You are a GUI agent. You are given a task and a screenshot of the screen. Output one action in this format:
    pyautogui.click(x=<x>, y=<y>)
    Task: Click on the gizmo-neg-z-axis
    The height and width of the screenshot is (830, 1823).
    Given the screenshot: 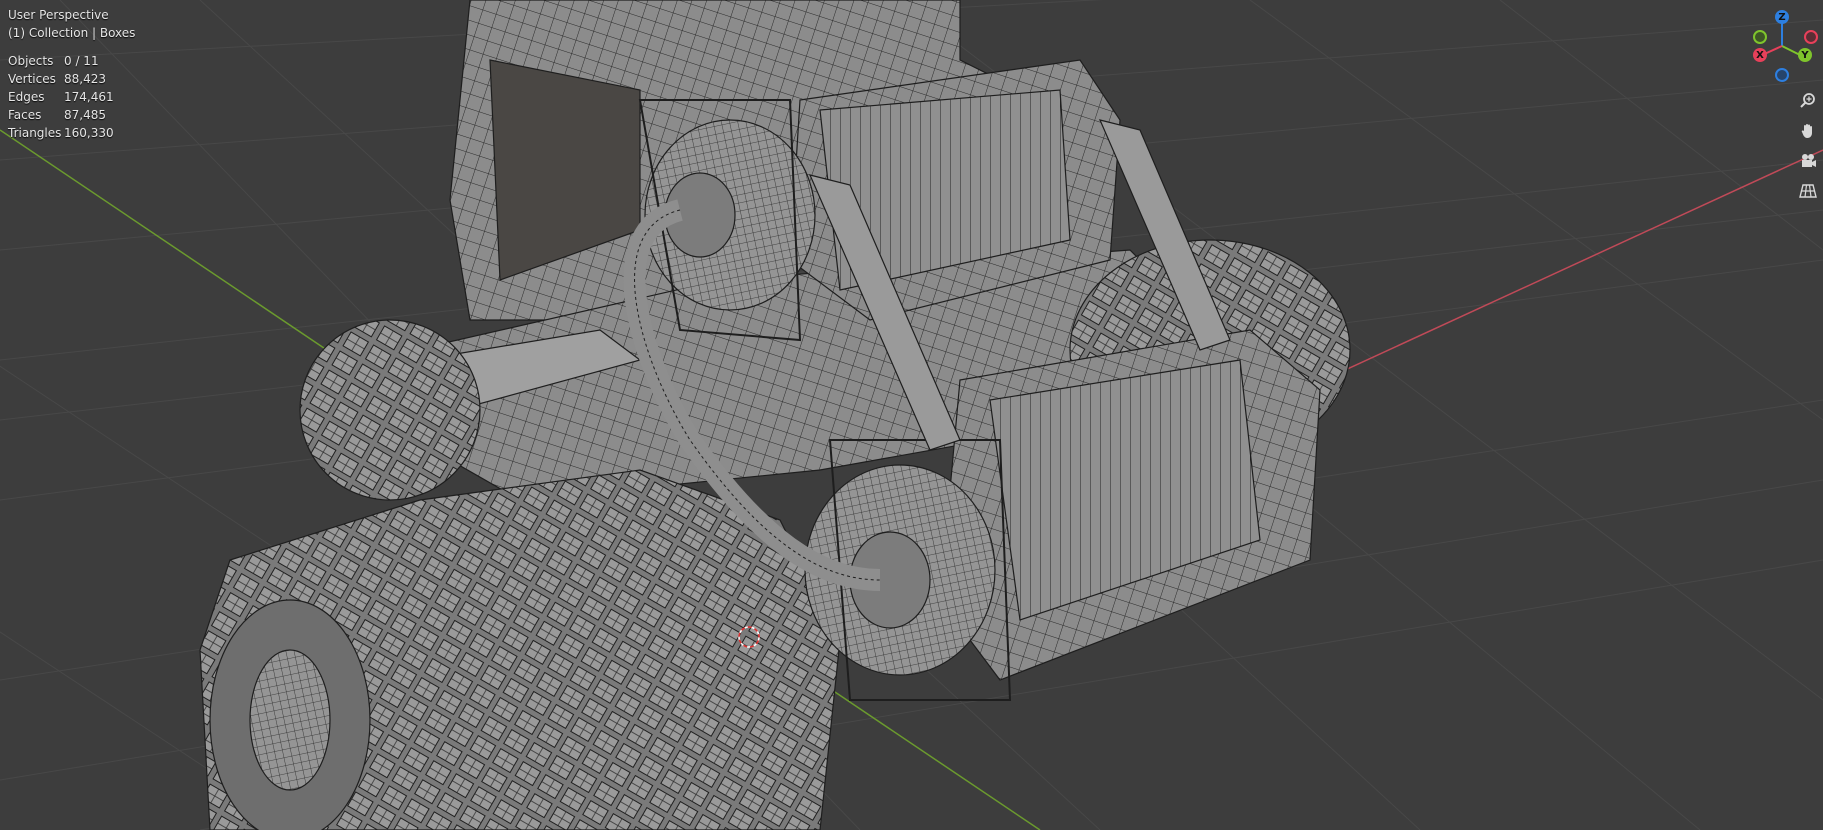 What is the action you would take?
    pyautogui.click(x=1782, y=75)
    